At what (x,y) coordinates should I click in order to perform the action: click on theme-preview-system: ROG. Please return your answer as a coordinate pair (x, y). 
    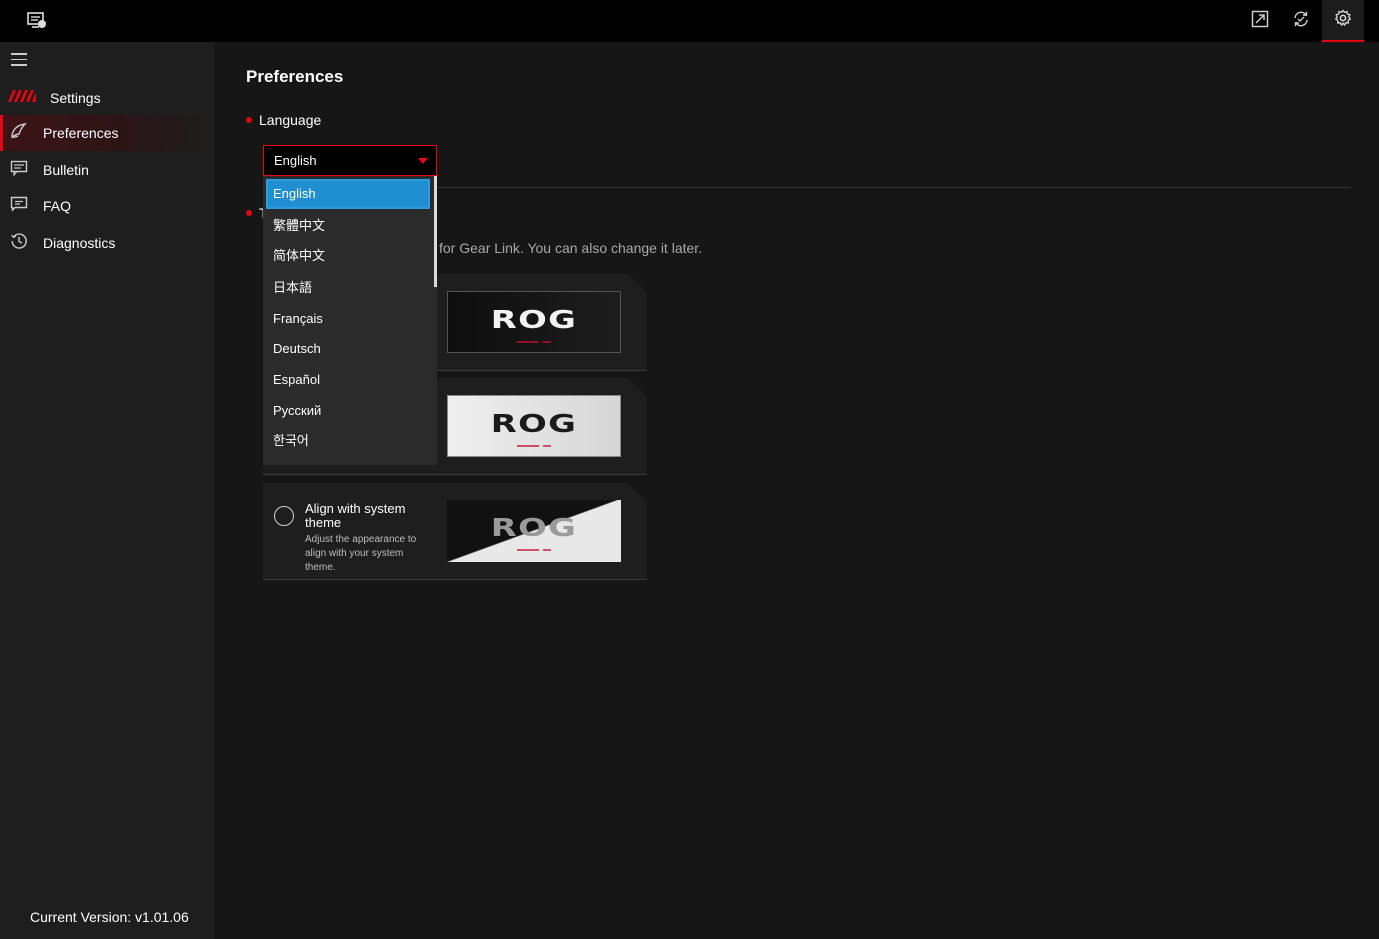
    Looking at the image, I should click on (534, 531).